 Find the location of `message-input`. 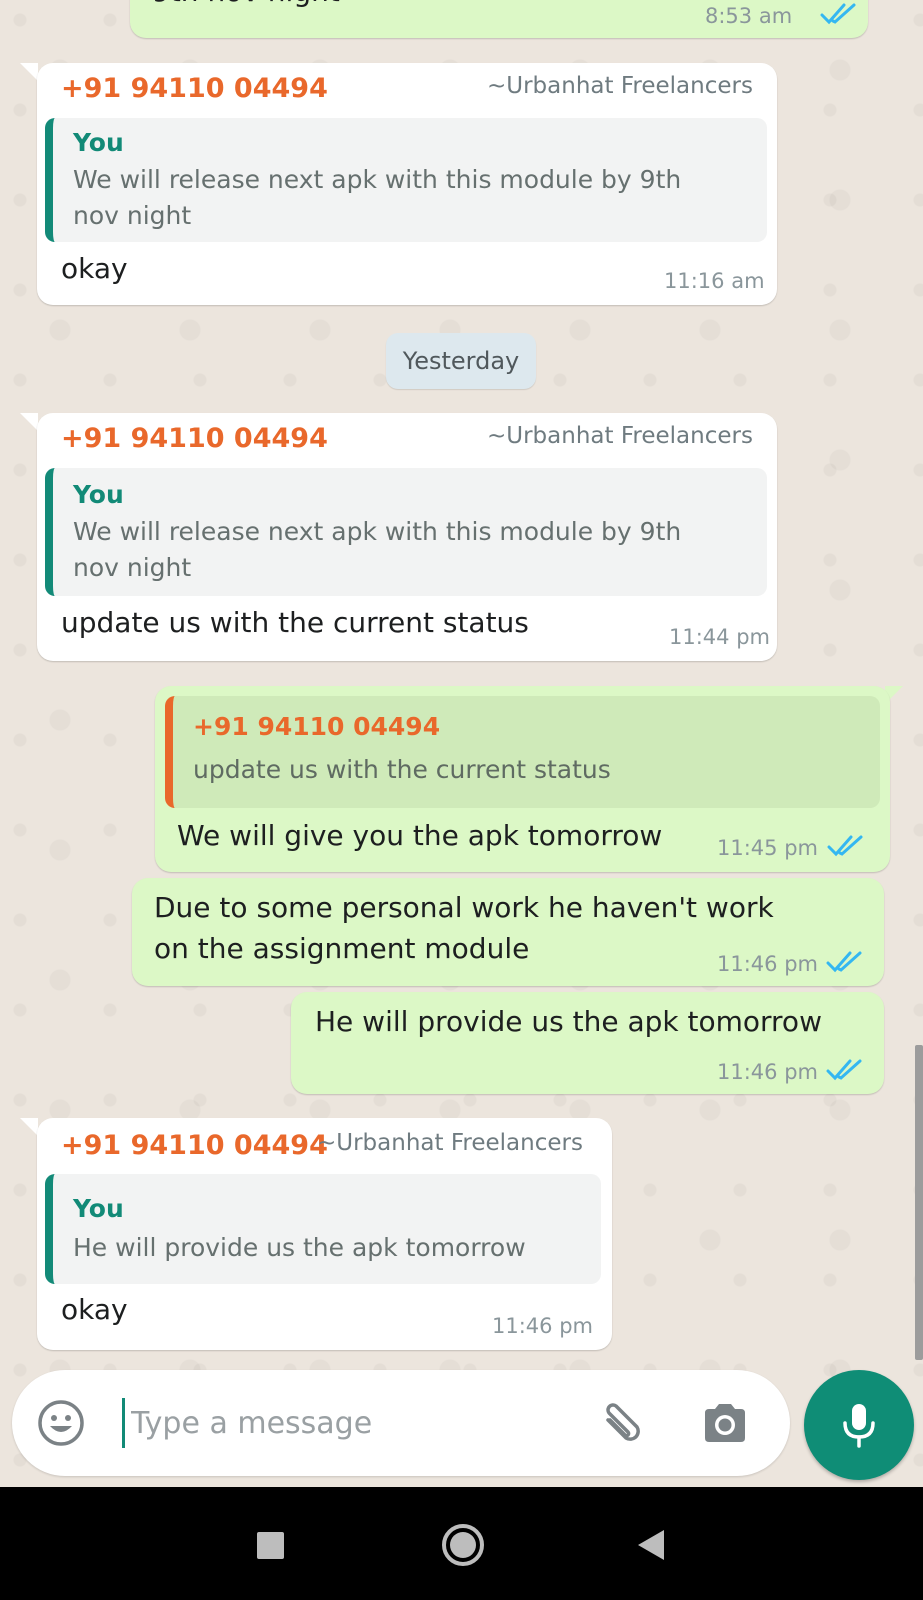

message-input is located at coordinates (352, 1423).